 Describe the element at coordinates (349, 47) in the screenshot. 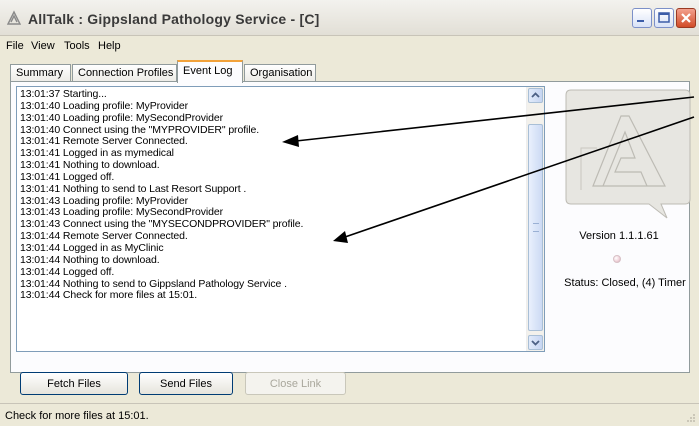

I see `menu-bar: File View Tools Help` at that location.